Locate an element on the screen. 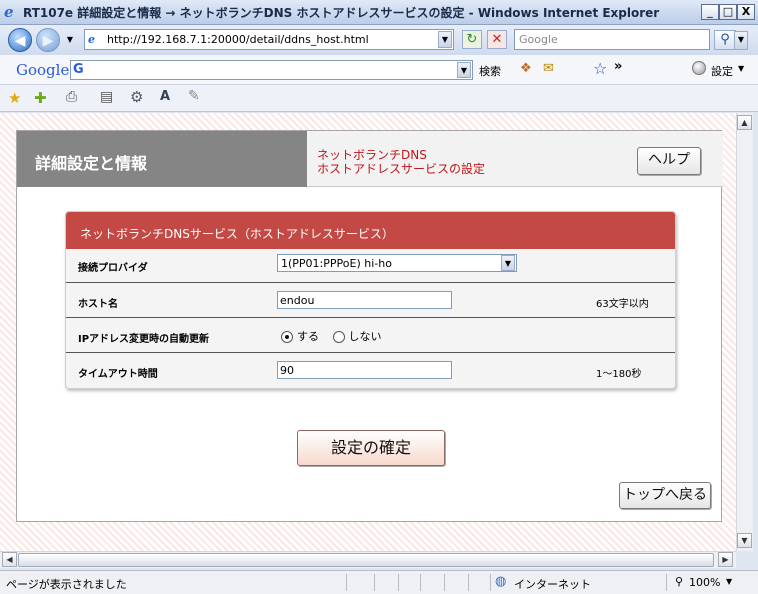  page-subtitle-area: ネットボランチDNS ホストアドレスサービスの設定 ヘルプ is located at coordinates (515, 159).